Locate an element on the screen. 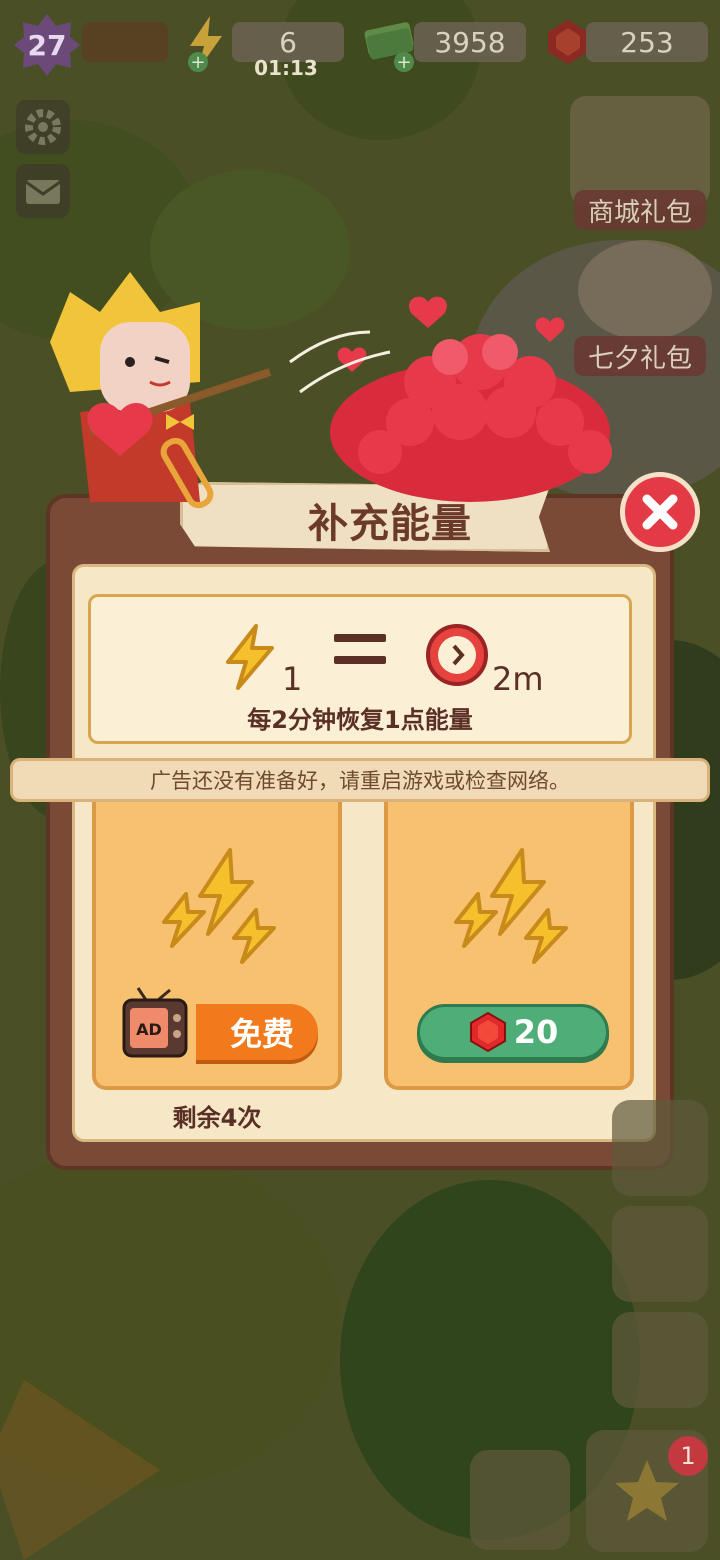 This screenshot has height=1560, width=720. equals-sign is located at coordinates (360, 650).